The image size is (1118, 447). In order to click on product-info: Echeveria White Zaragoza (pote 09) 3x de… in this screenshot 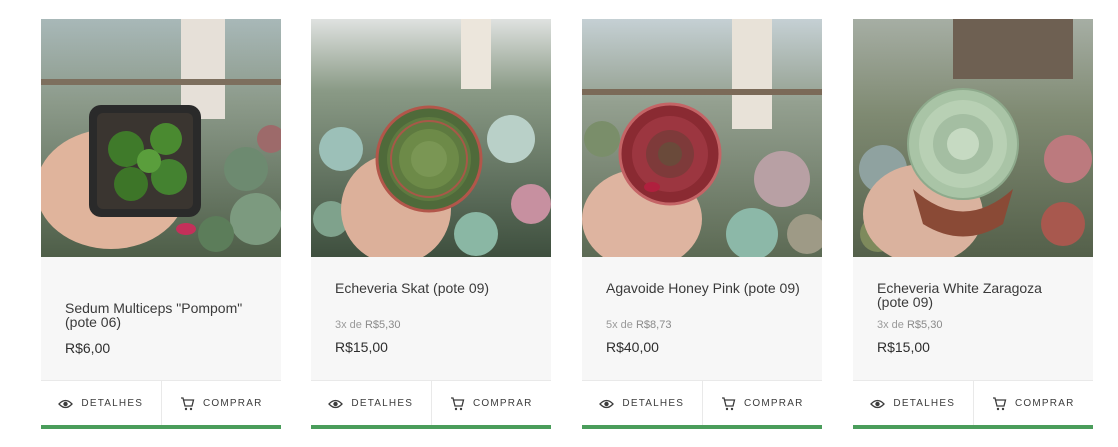, I will do `click(973, 318)`.